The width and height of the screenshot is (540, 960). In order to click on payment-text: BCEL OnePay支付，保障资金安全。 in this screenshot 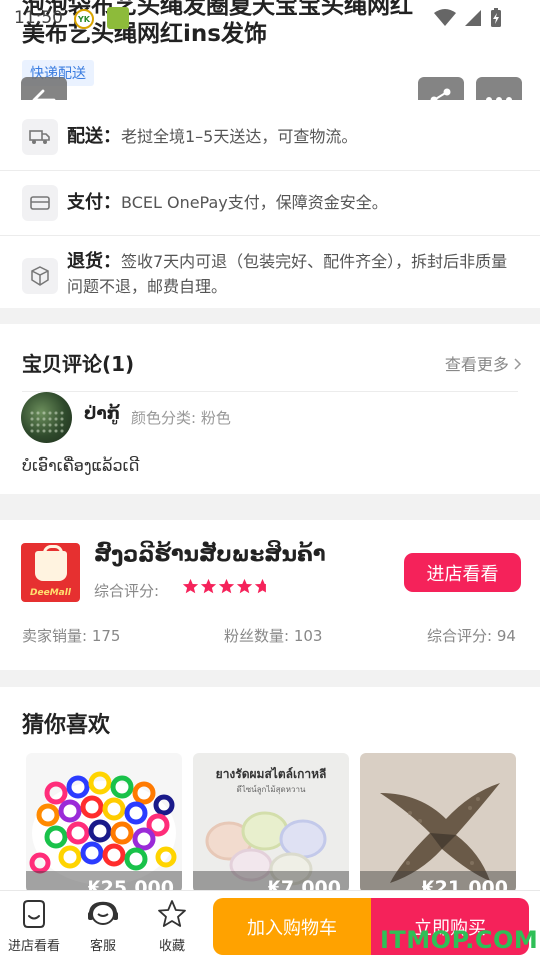, I will do `click(254, 202)`.